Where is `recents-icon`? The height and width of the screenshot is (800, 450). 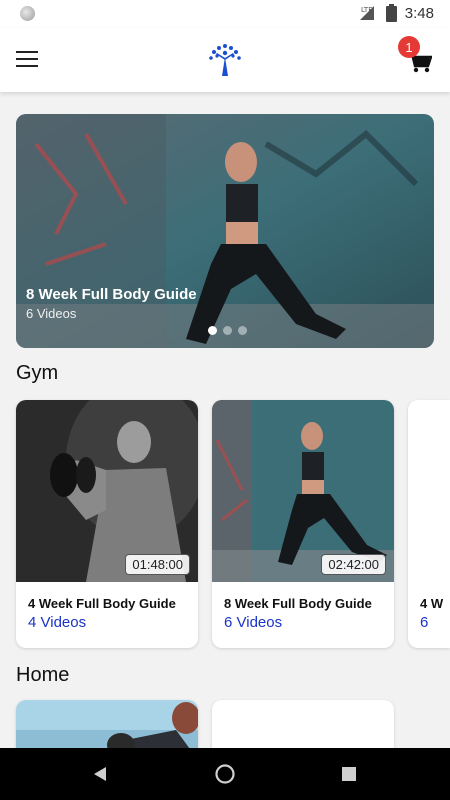 recents-icon is located at coordinates (349, 774).